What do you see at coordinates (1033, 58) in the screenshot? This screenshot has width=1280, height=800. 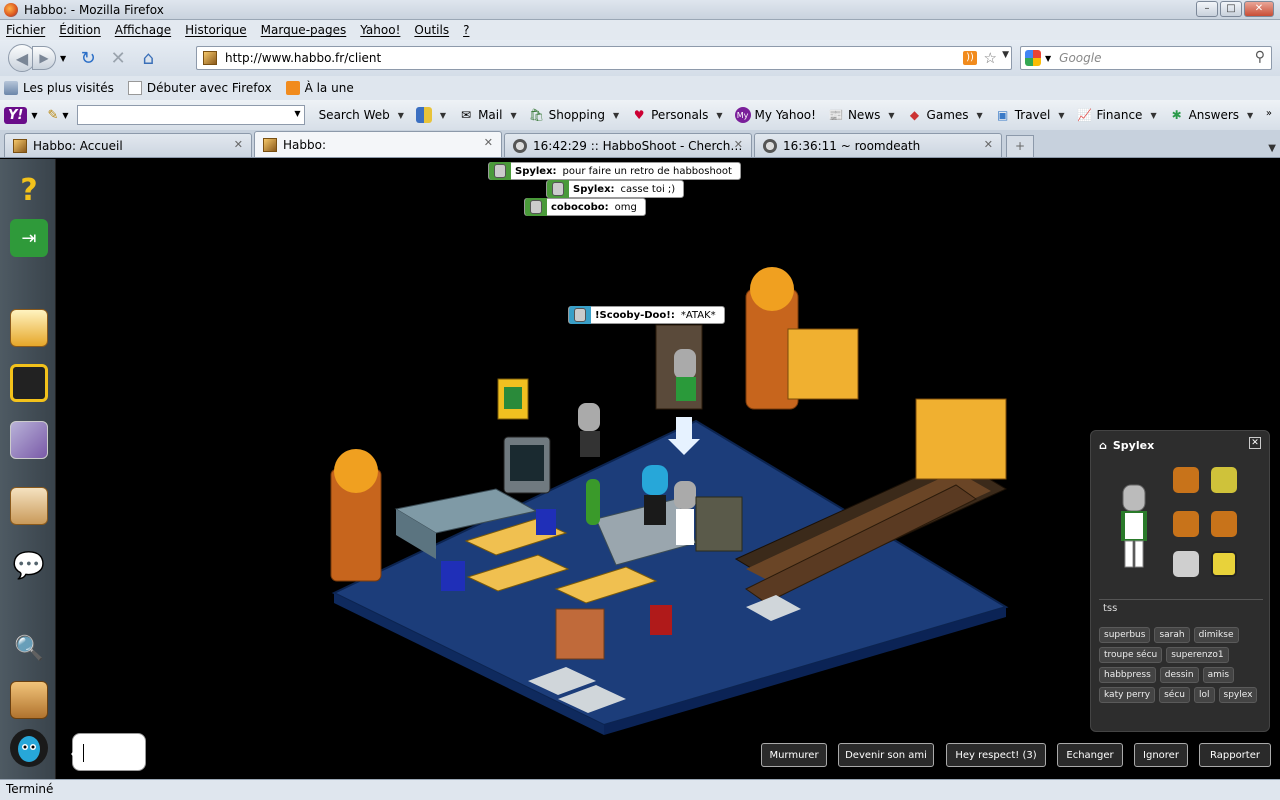 I see `google-icon` at bounding box center [1033, 58].